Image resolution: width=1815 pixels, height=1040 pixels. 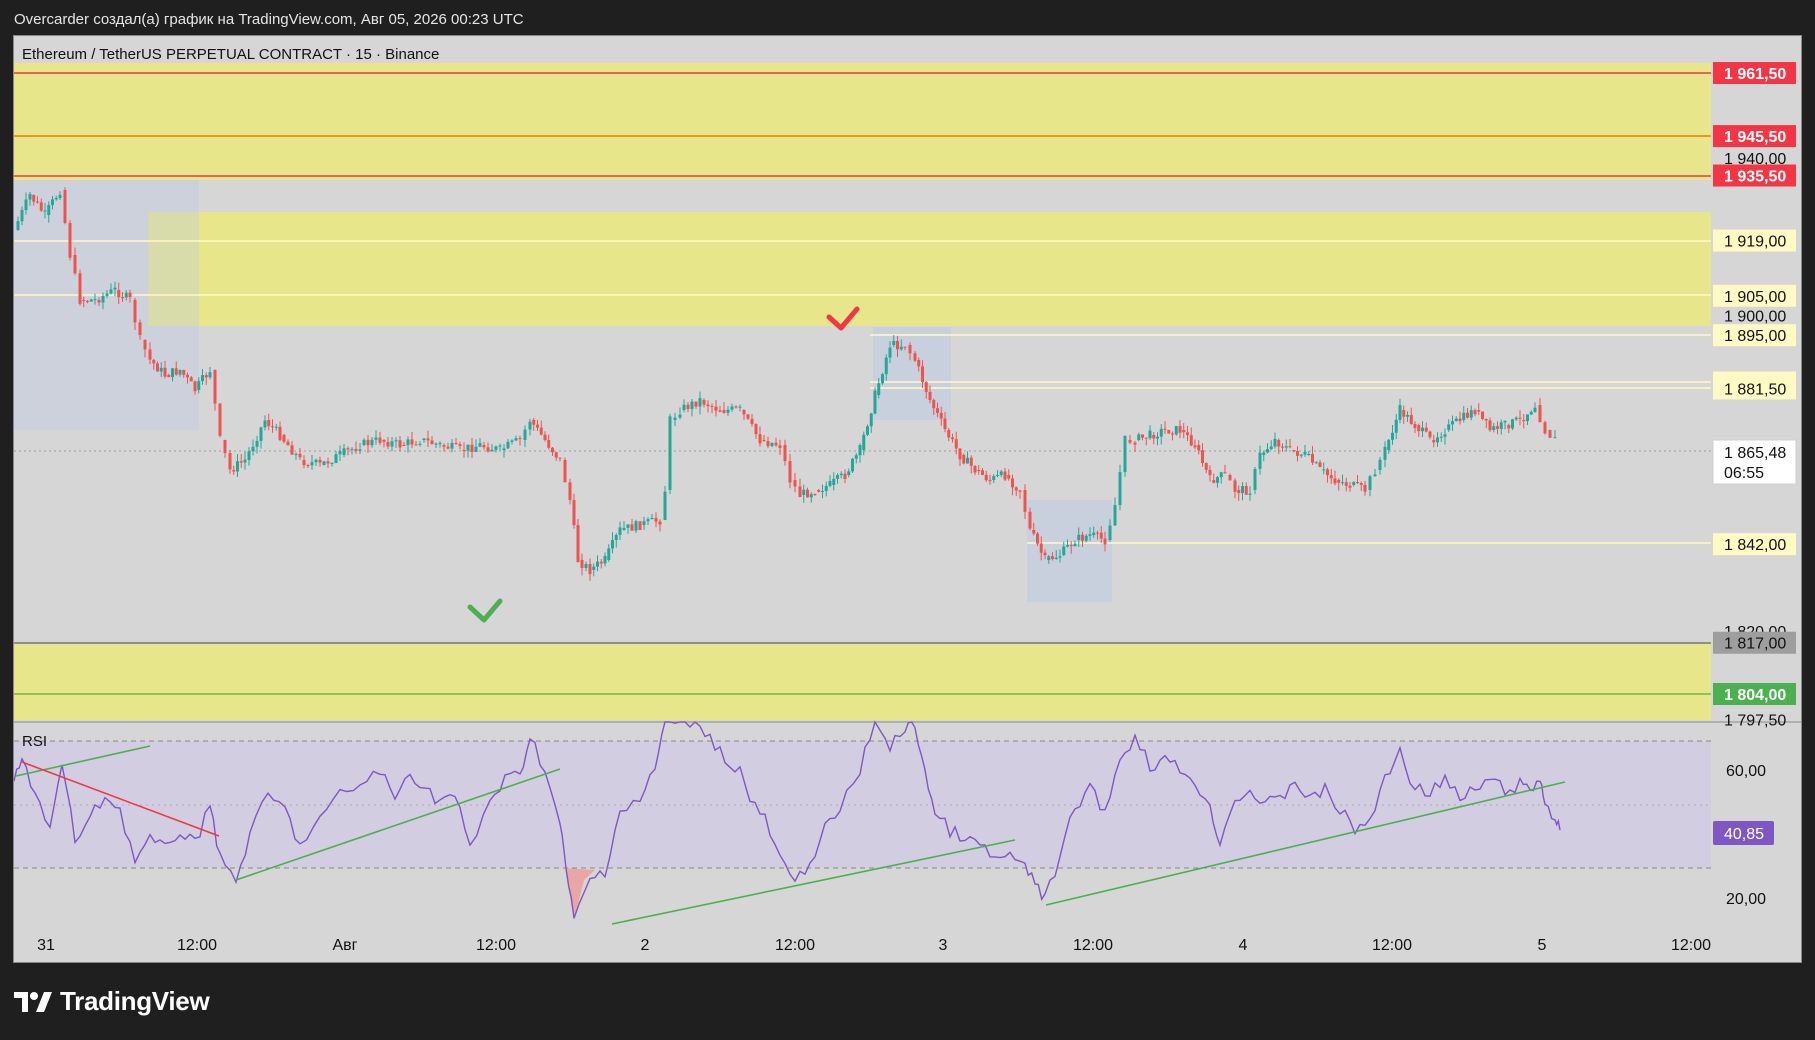 What do you see at coordinates (1743, 835) in the screenshot?
I see `rsi-axis: 60,00 20,00 40,85` at bounding box center [1743, 835].